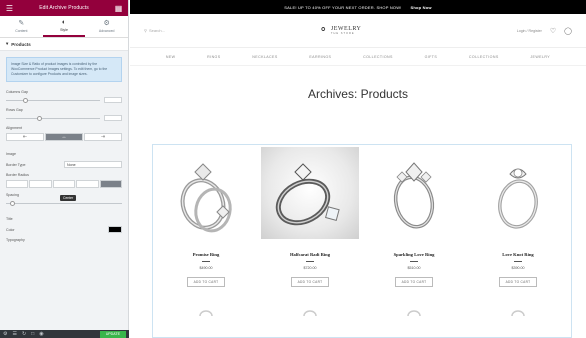 The height and width of the screenshot is (338, 586). What do you see at coordinates (206, 254) in the screenshot?
I see `product-title: Promise Ring` at bounding box center [206, 254].